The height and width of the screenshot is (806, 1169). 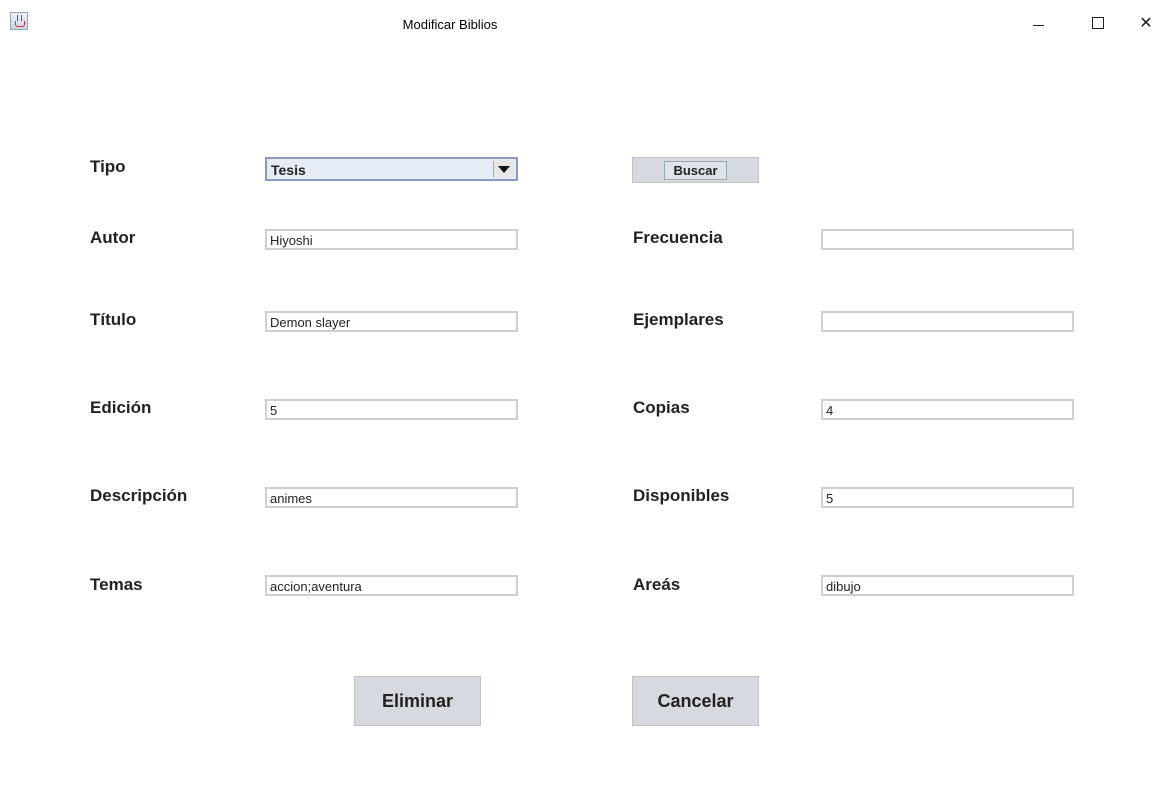 I want to click on maximize-icon, so click(x=1098, y=23).